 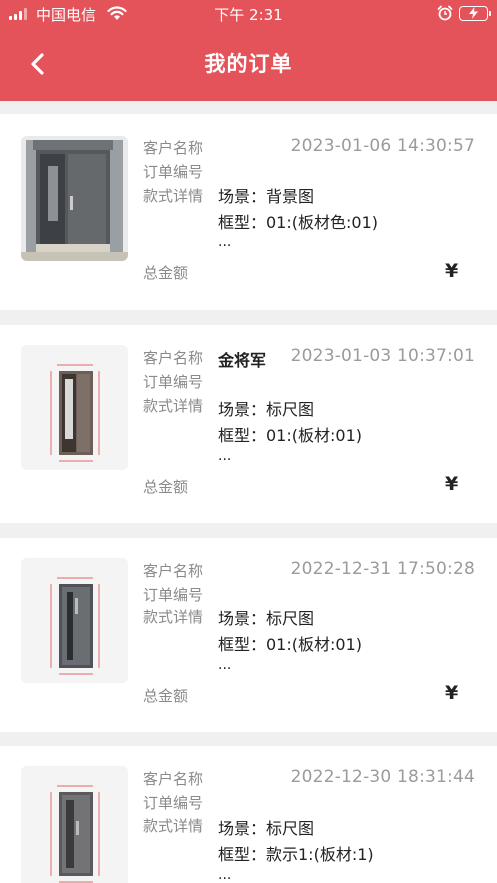 What do you see at coordinates (296, 854) in the screenshot?
I see `frame-detail: 框型：款示1:(板材:1)` at bounding box center [296, 854].